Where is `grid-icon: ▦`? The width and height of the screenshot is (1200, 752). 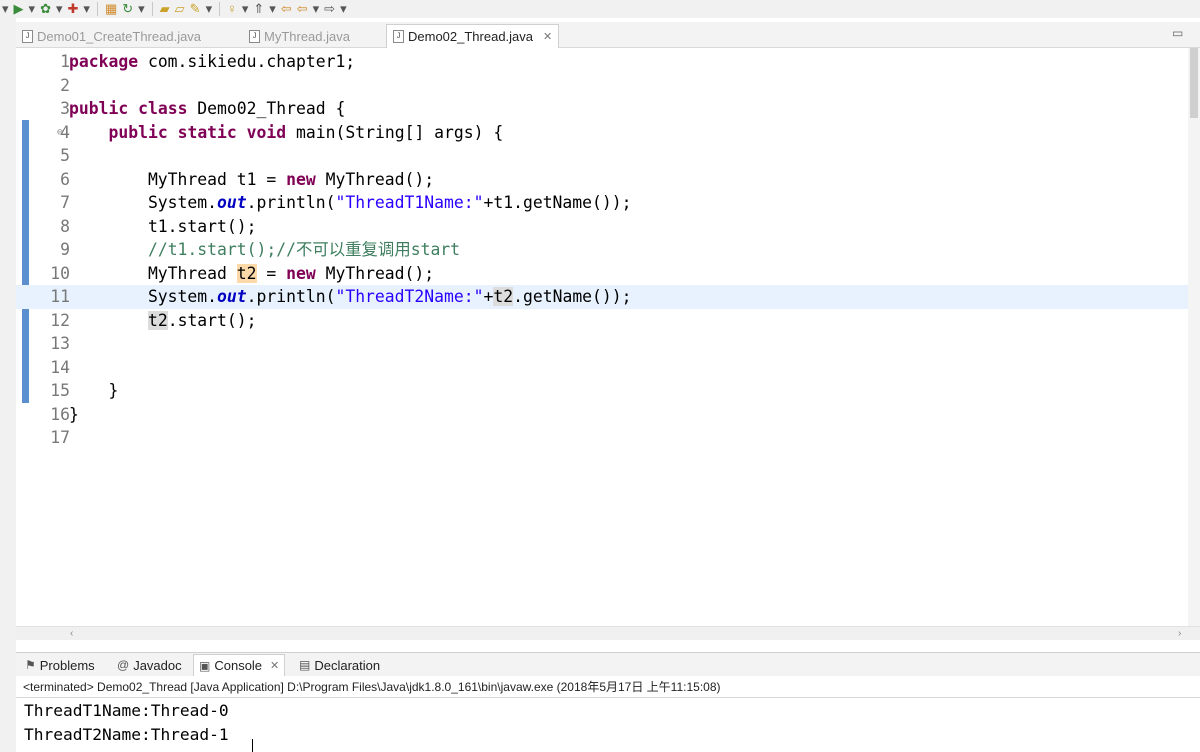
grid-icon: ▦ is located at coordinates (111, 9).